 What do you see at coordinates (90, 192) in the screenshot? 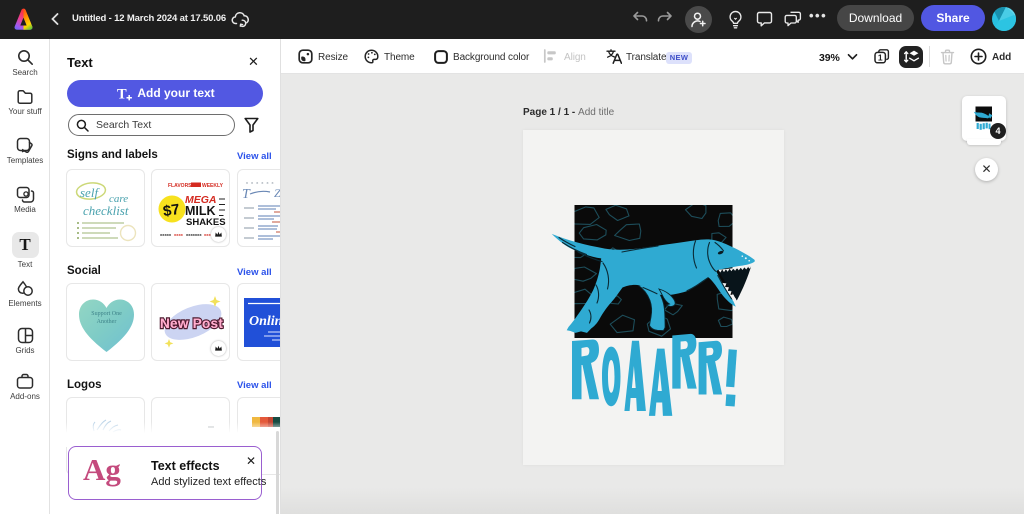
I see `svg-text: self` at bounding box center [90, 192].